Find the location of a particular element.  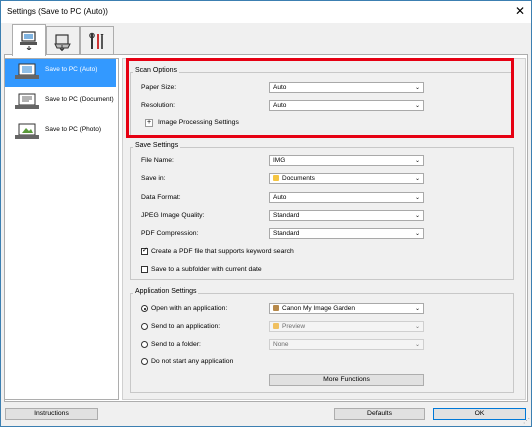

document-scan-icon is located at coordinates (27, 101).